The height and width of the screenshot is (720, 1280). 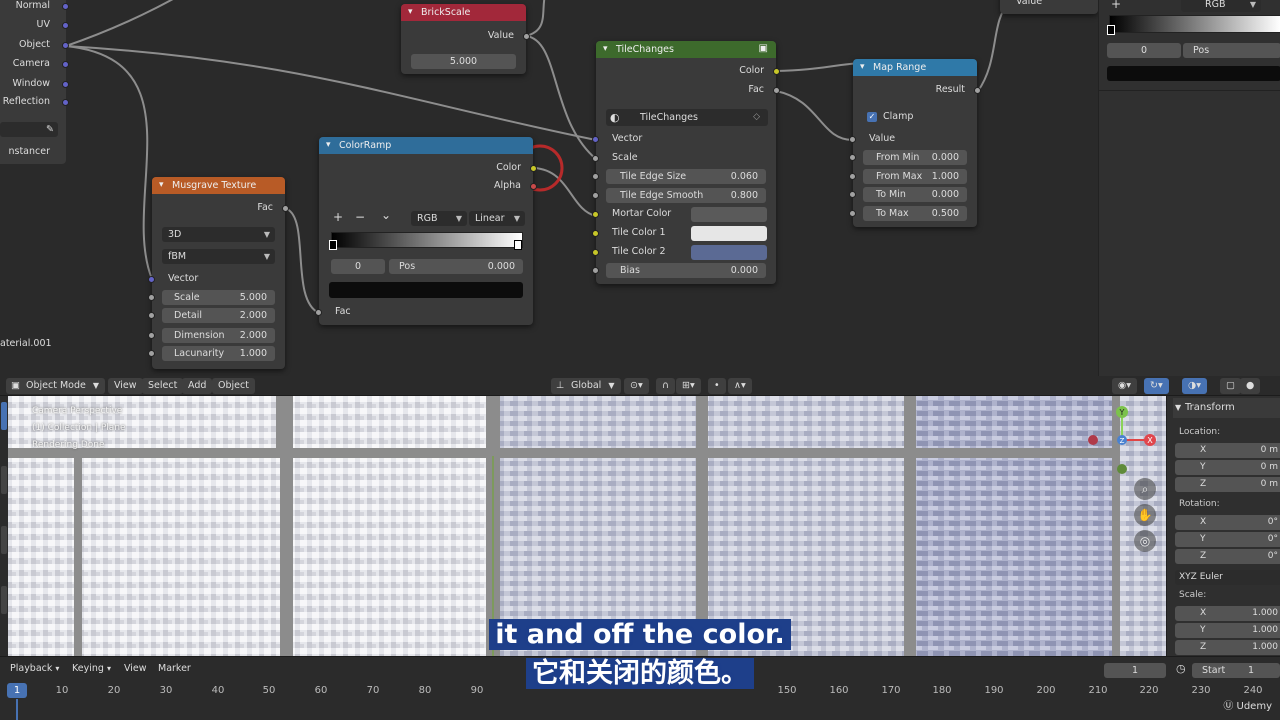 I want to click on dimension-dropdown: 3D ▼, so click(x=218, y=234).